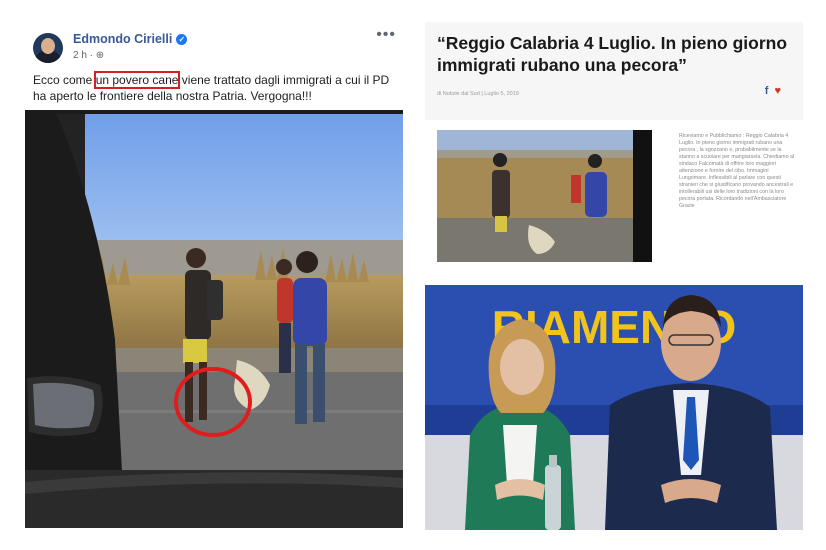  What do you see at coordinates (89, 55) in the screenshot?
I see `post-meta: 2 h · ⊕` at bounding box center [89, 55].